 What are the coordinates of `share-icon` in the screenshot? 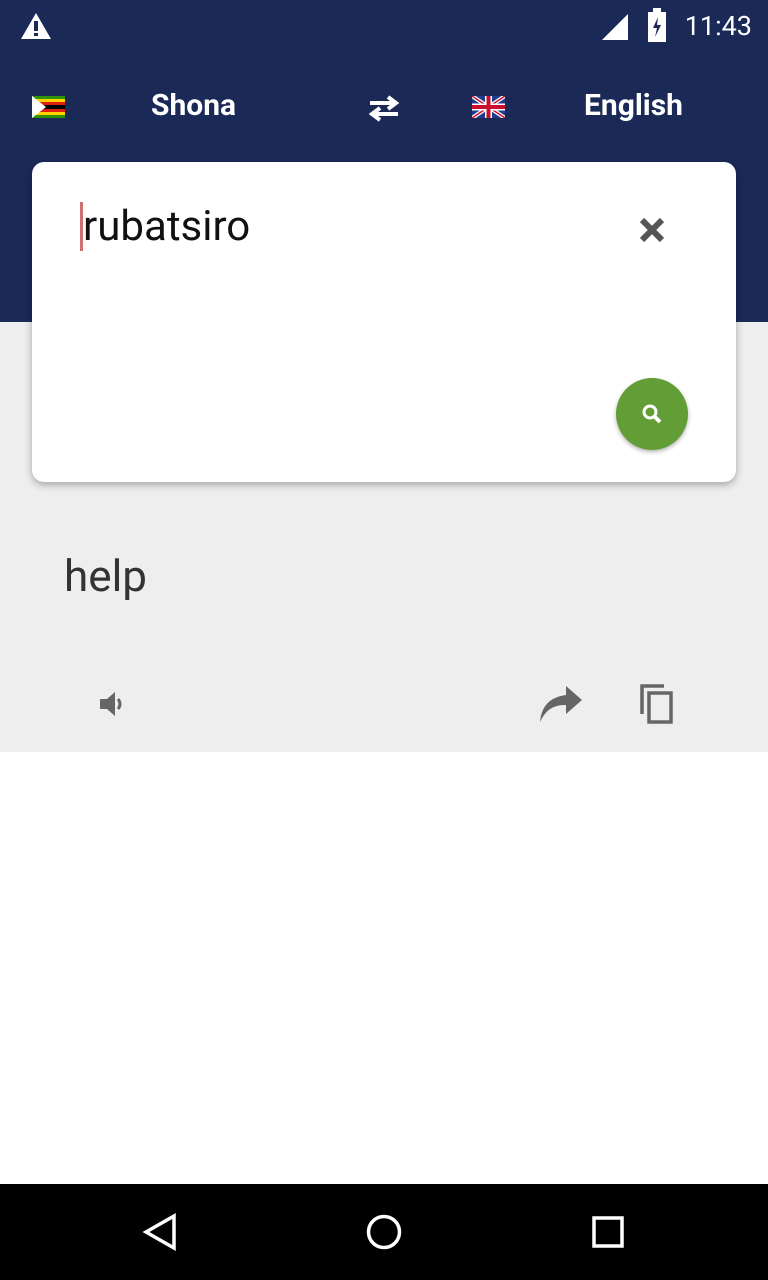 It's located at (561, 704).